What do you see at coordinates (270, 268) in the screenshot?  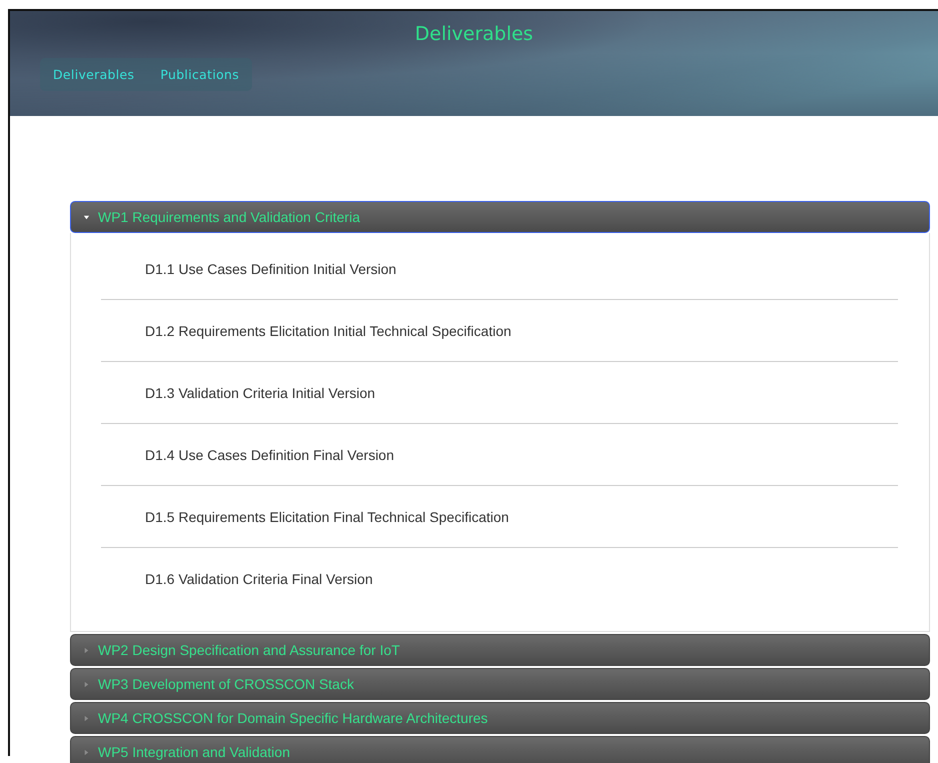 I see `deliverable-link: D1.1 Use Cases Definition Initial Version` at bounding box center [270, 268].